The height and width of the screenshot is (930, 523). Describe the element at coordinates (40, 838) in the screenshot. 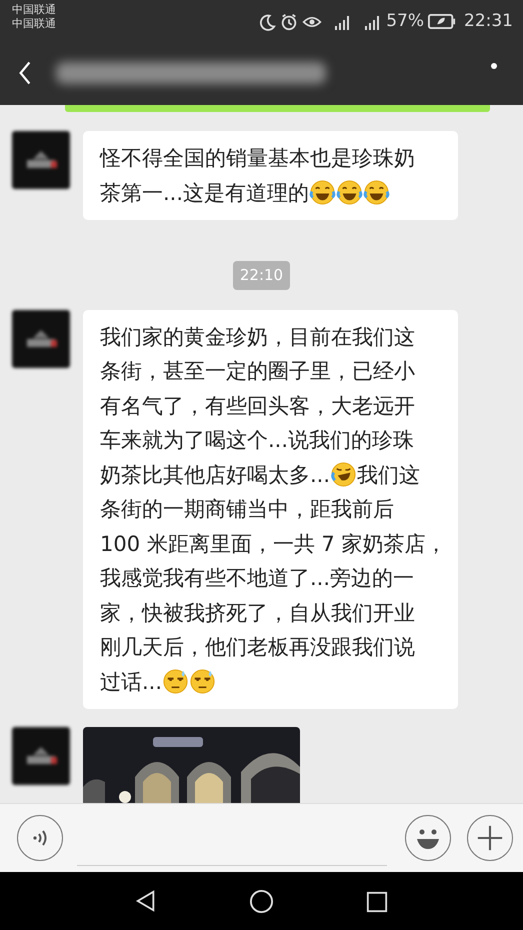

I see `voice-button` at that location.